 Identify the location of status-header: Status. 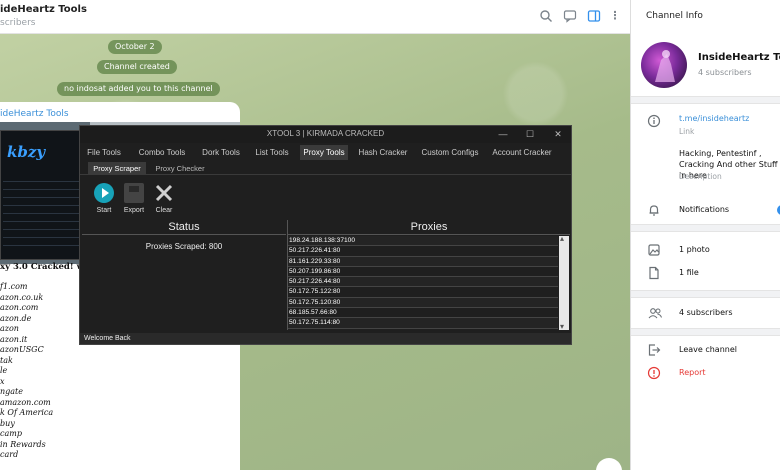
(184, 227).